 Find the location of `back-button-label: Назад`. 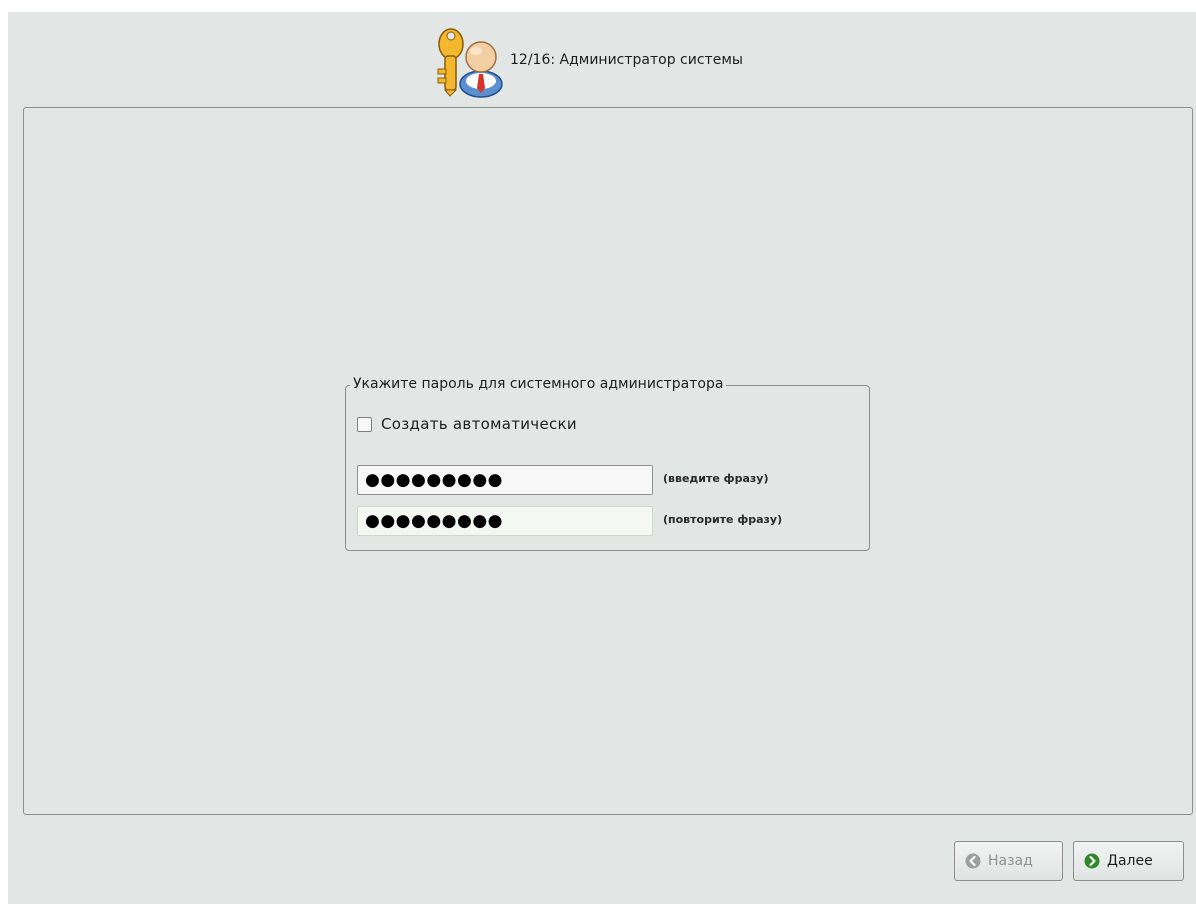

back-button-label: Назад is located at coordinates (1010, 861).